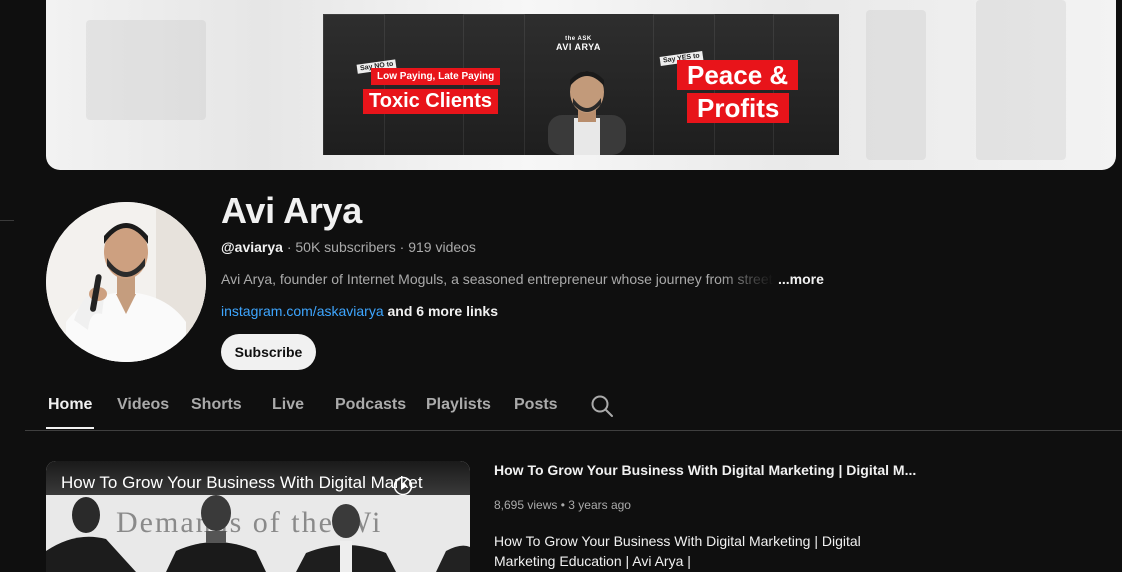 Image resolution: width=1122 pixels, height=572 pixels. I want to click on channel-avatar, so click(126, 282).